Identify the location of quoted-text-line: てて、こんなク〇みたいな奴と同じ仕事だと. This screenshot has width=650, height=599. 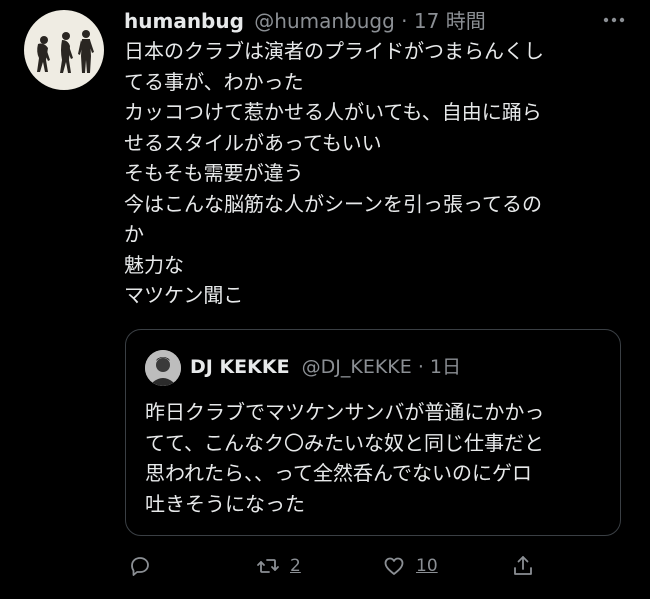
(344, 442).